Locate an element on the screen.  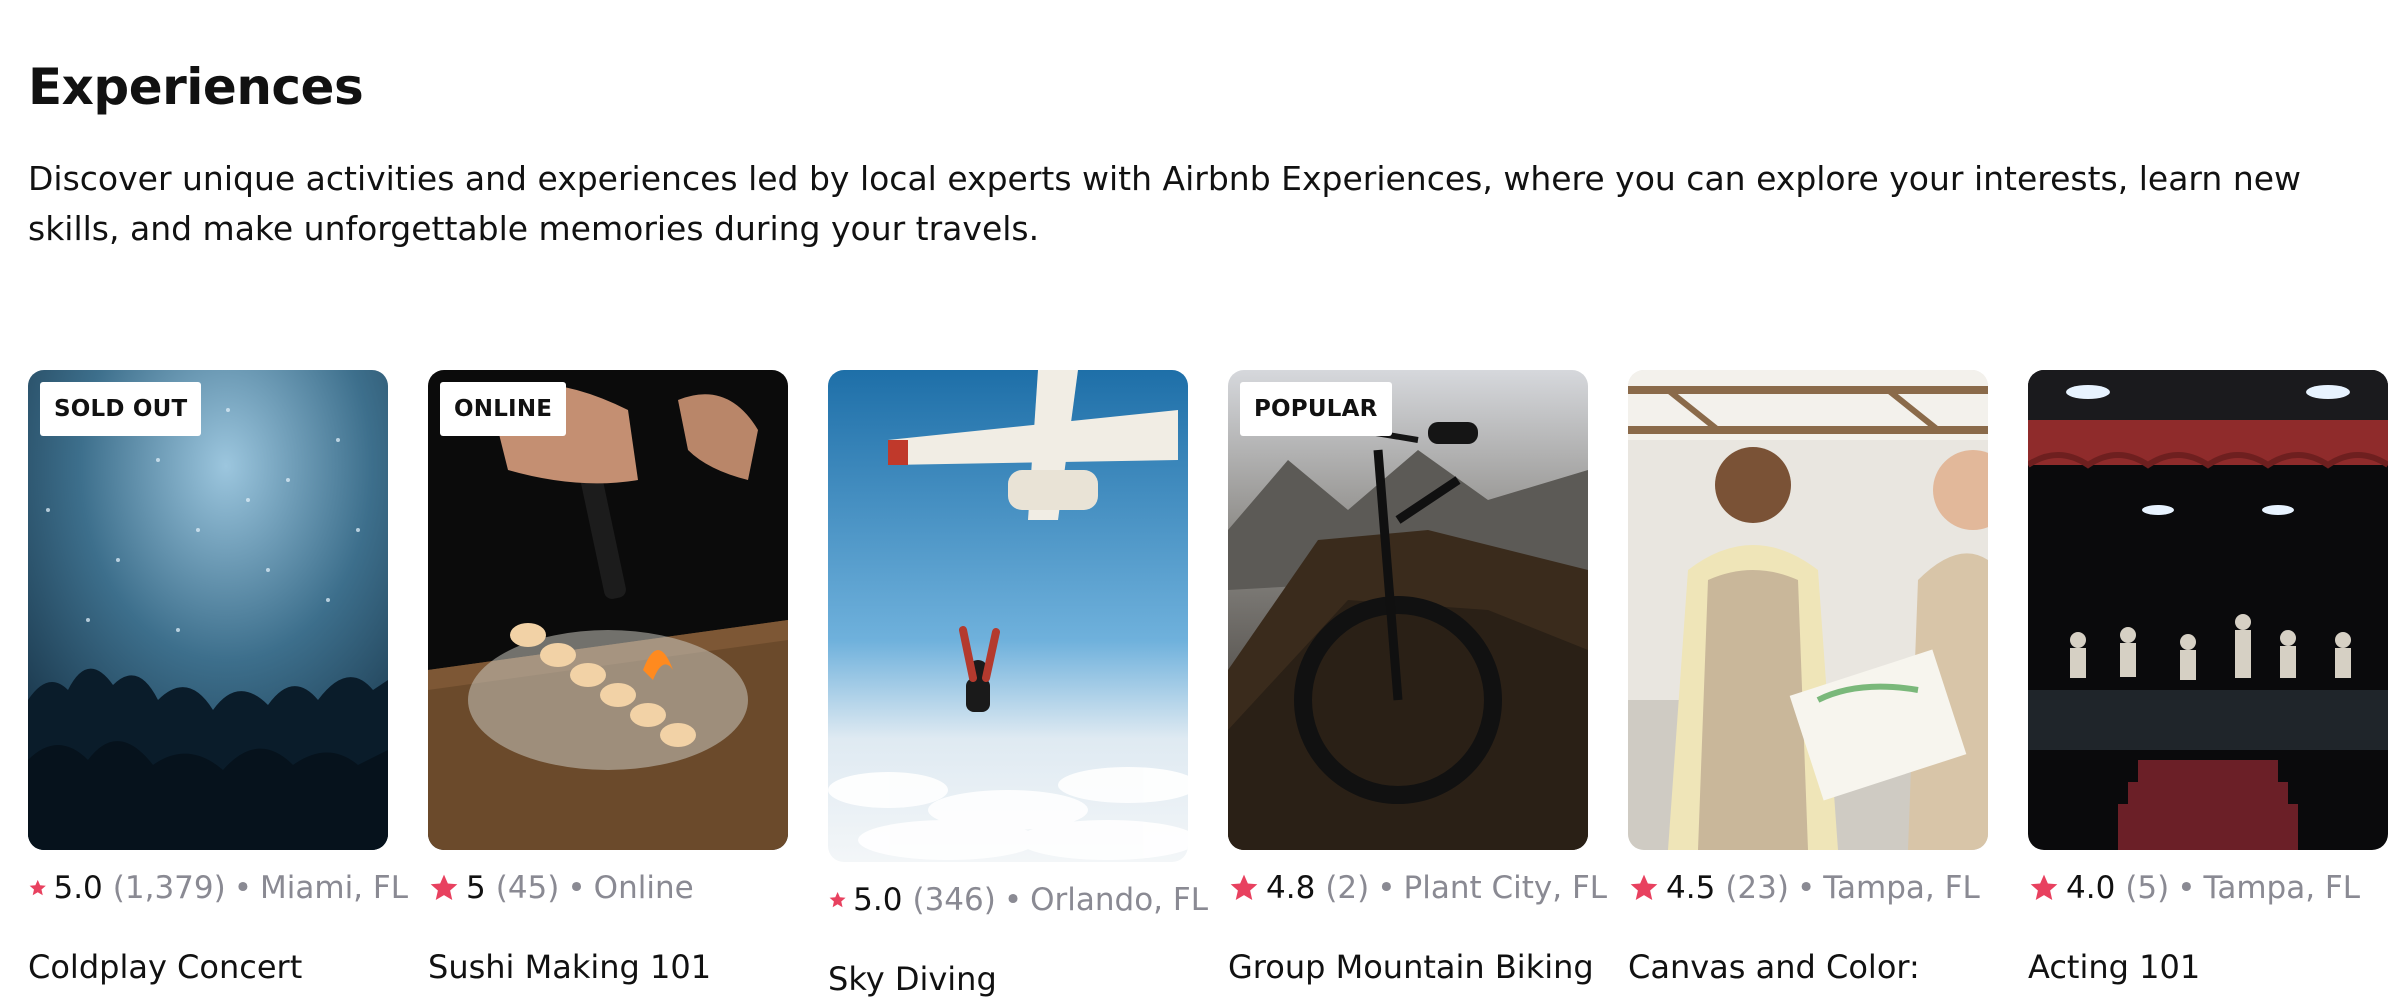
location-text: Plant City, FL is located at coordinates (1505, 888).